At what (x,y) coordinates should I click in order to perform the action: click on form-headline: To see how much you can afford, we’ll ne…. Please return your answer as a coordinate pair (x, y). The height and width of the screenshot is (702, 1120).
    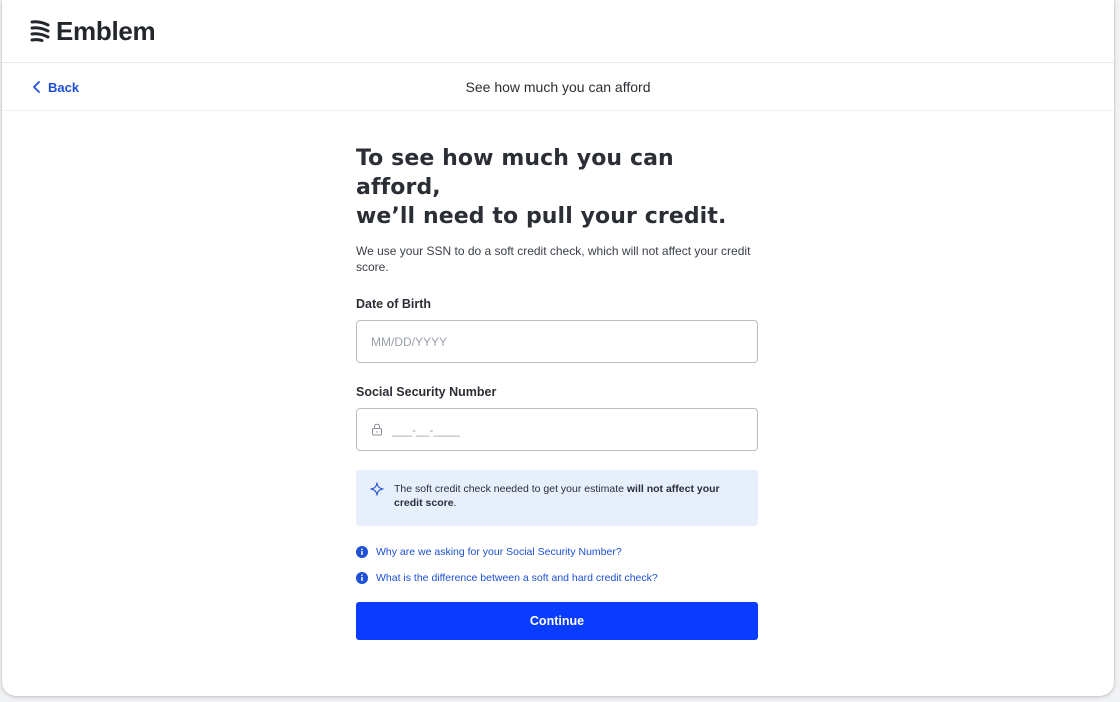
    Looking at the image, I should click on (557, 187).